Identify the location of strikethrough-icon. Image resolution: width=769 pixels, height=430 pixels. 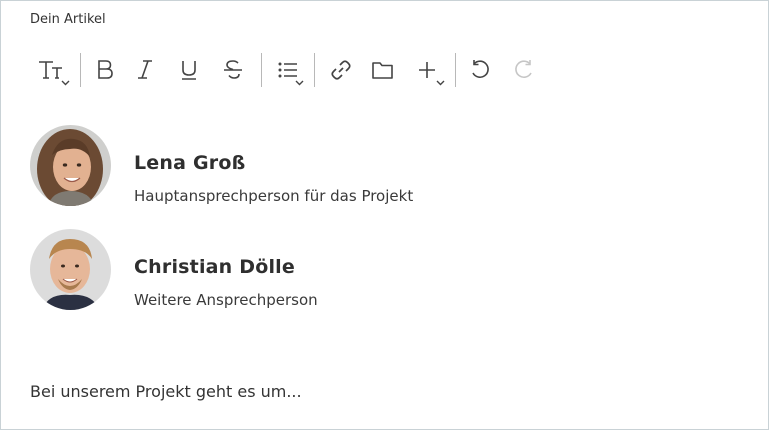
(233, 70).